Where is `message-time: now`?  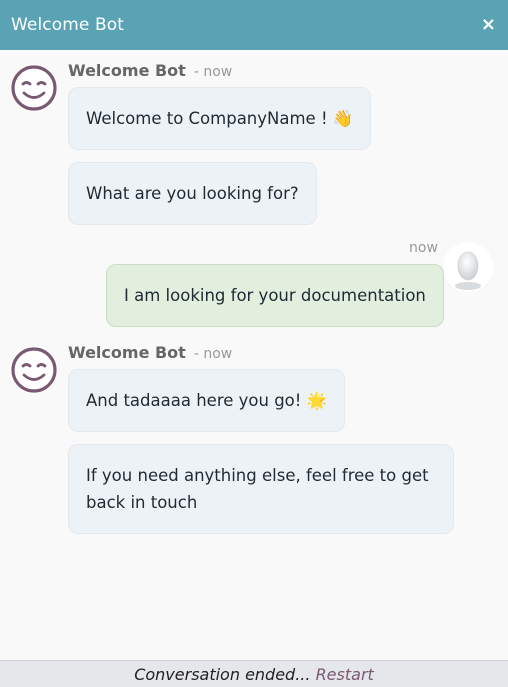
message-time: now is located at coordinates (423, 248).